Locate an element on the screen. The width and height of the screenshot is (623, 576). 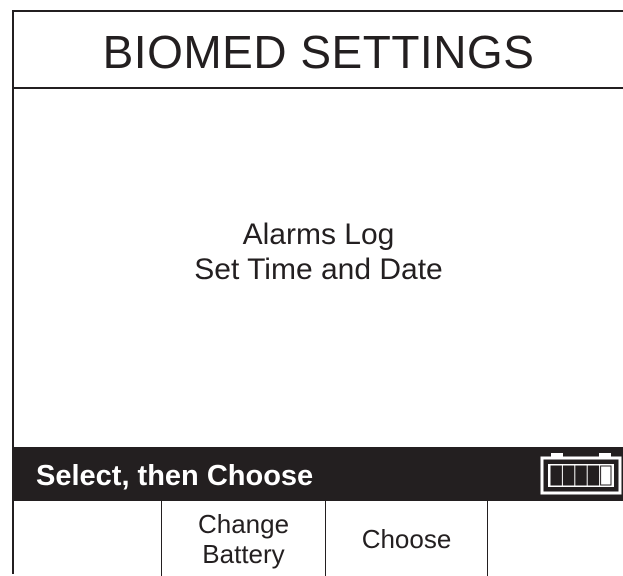
choose-label: Choose is located at coordinates (406, 538).